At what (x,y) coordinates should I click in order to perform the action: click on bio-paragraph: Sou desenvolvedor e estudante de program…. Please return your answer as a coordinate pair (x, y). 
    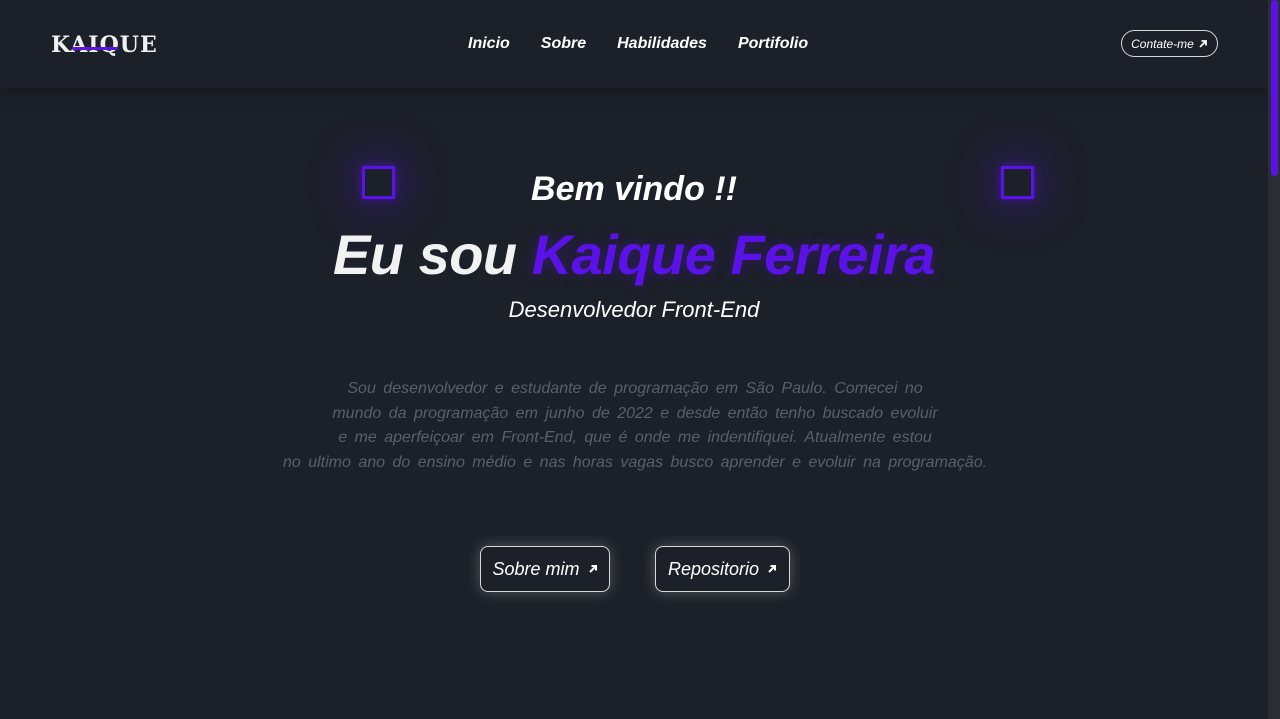
    Looking at the image, I should click on (635, 426).